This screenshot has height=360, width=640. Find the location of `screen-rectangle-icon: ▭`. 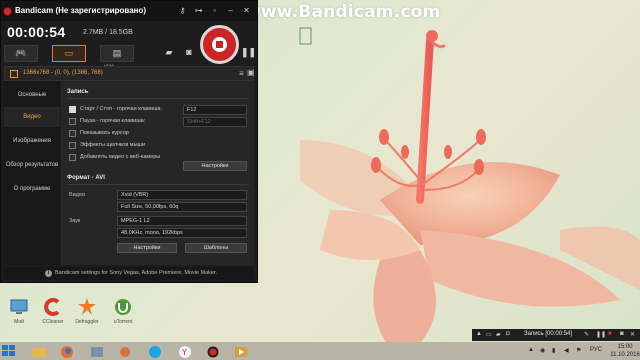

screen-rectangle-icon: ▭ is located at coordinates (69, 53).